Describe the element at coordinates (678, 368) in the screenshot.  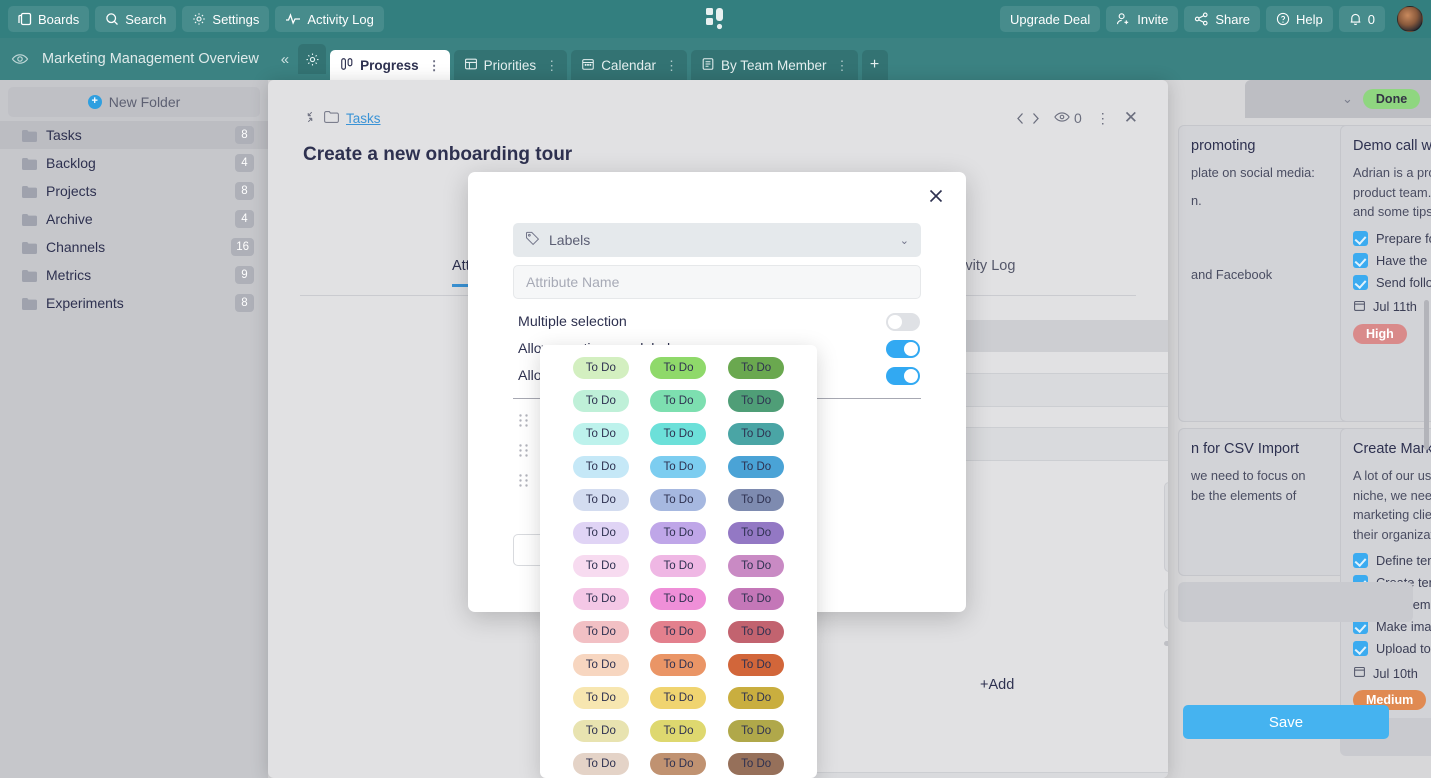
I see `color-swatch-r1-c2: To Do` at that location.